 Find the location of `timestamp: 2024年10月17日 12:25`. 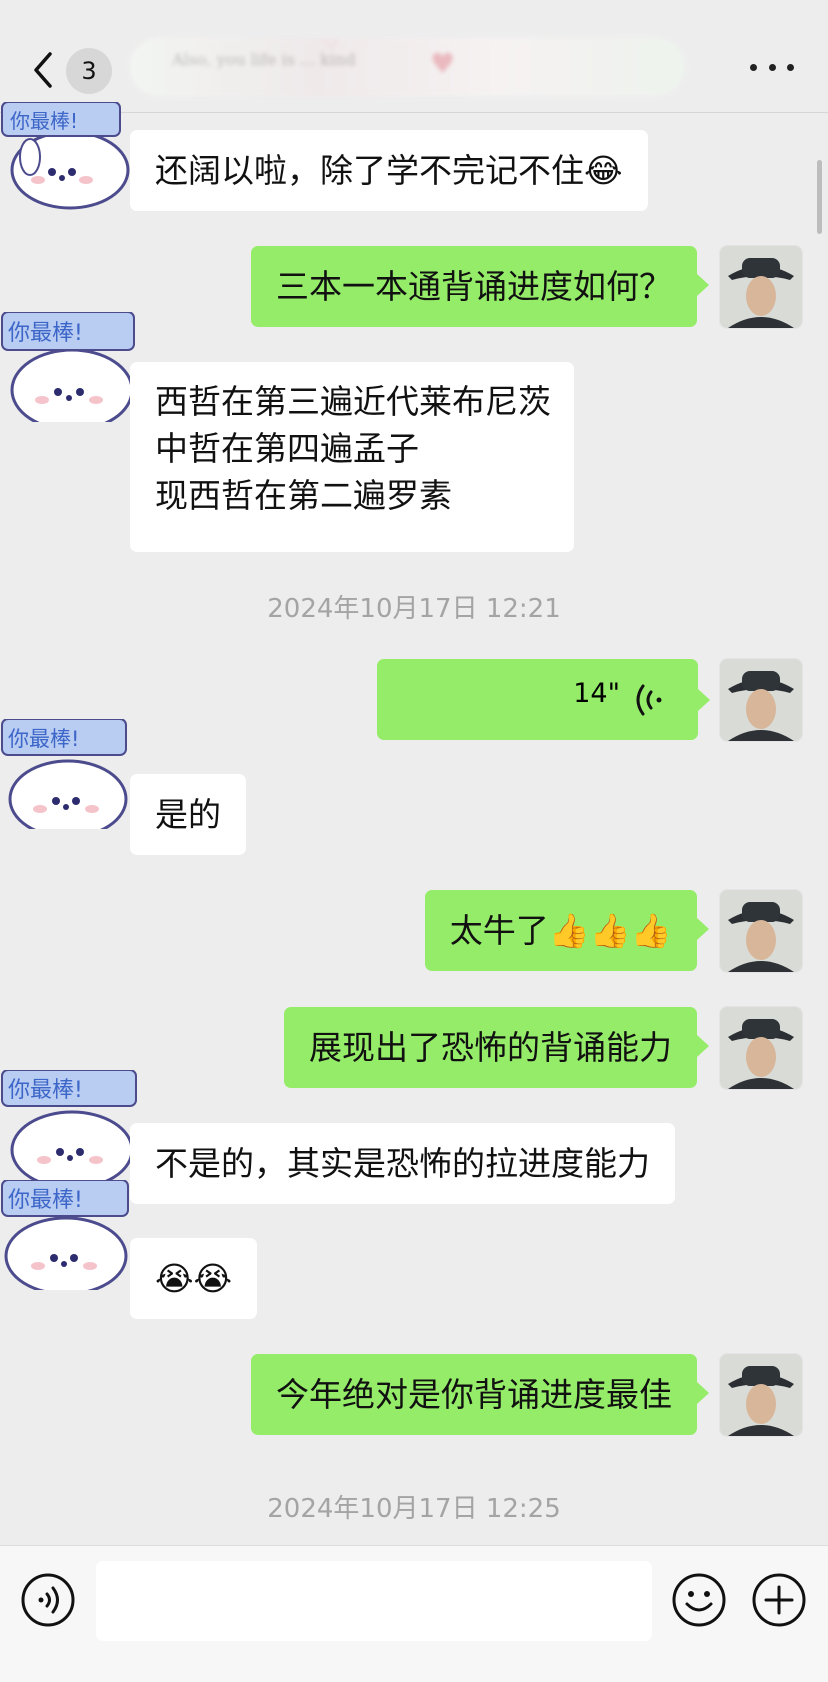

timestamp: 2024年10月17日 12:25 is located at coordinates (414, 1509).